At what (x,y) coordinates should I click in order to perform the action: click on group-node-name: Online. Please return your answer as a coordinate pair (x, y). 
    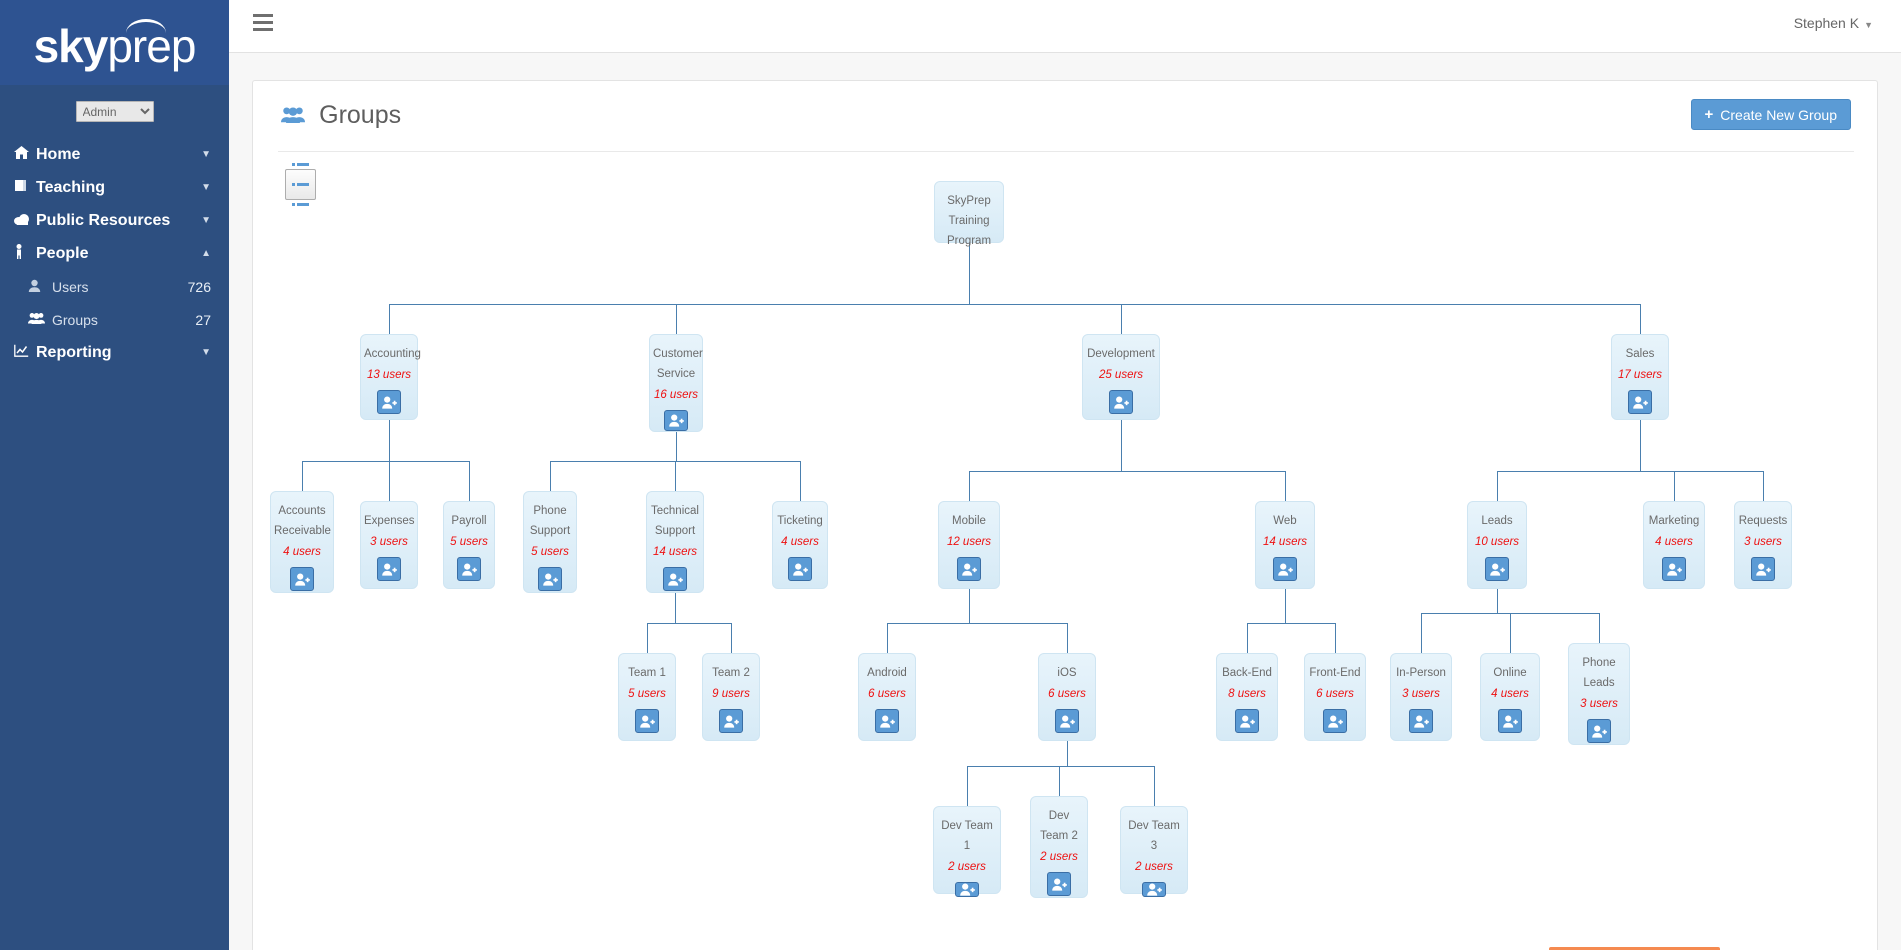
    Looking at the image, I should click on (1510, 673).